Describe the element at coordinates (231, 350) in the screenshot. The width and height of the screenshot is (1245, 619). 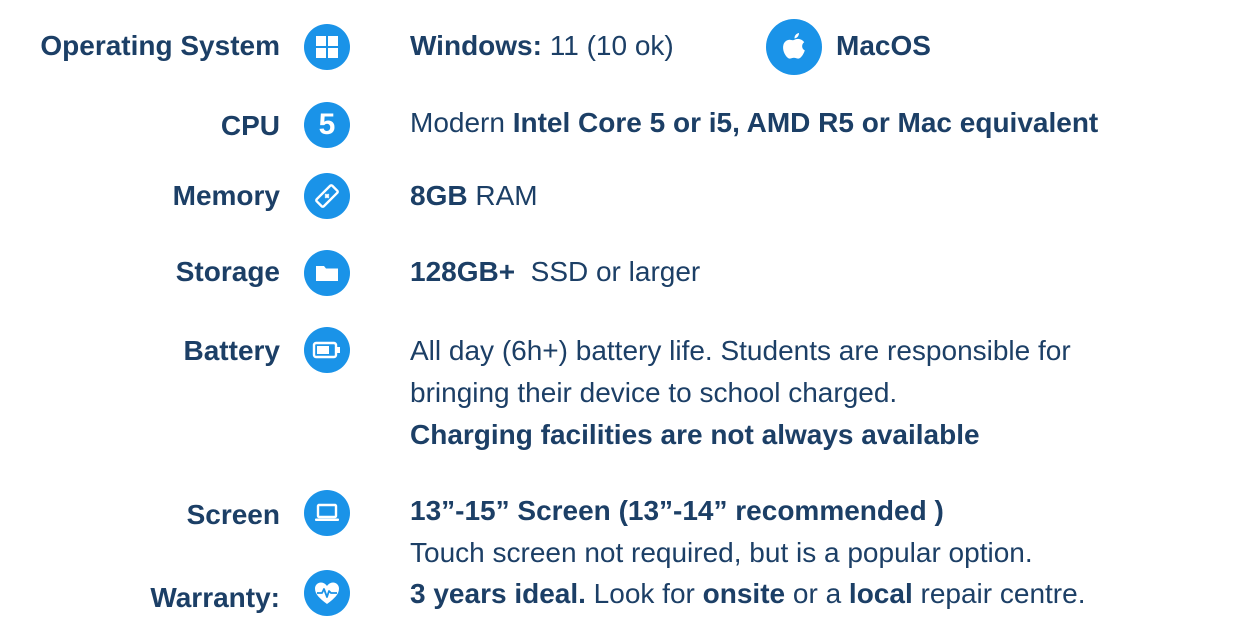
I see `battery-label: Battery` at that location.